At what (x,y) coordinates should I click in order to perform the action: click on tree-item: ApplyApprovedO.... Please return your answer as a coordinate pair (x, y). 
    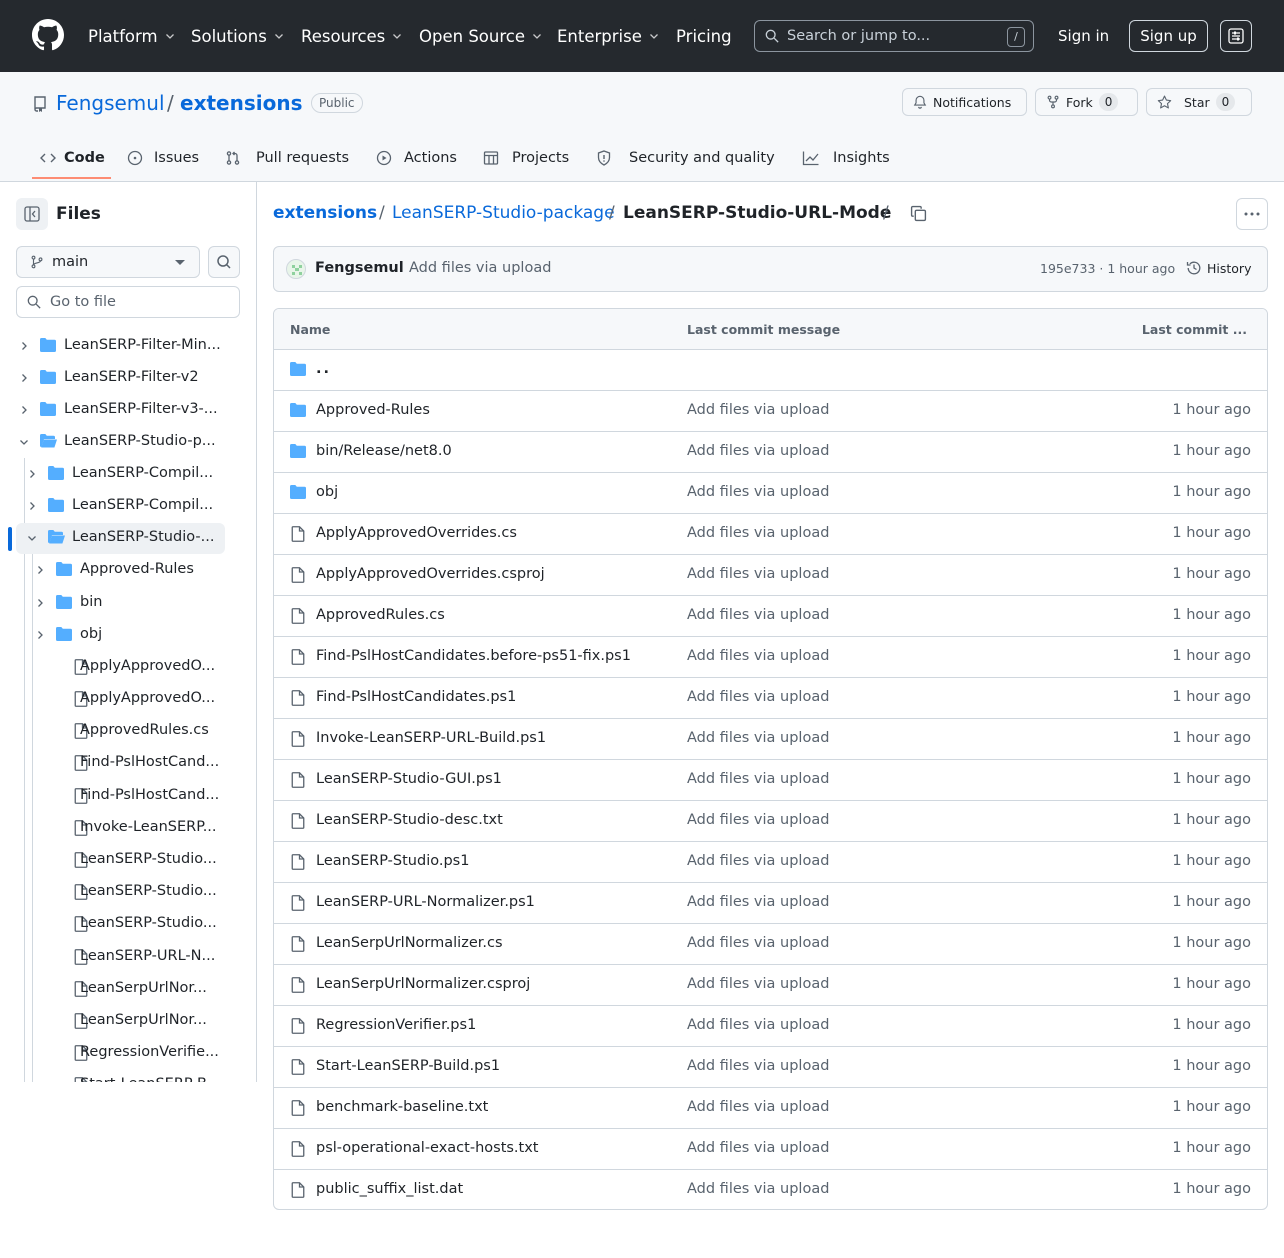
    Looking at the image, I should click on (120, 667).